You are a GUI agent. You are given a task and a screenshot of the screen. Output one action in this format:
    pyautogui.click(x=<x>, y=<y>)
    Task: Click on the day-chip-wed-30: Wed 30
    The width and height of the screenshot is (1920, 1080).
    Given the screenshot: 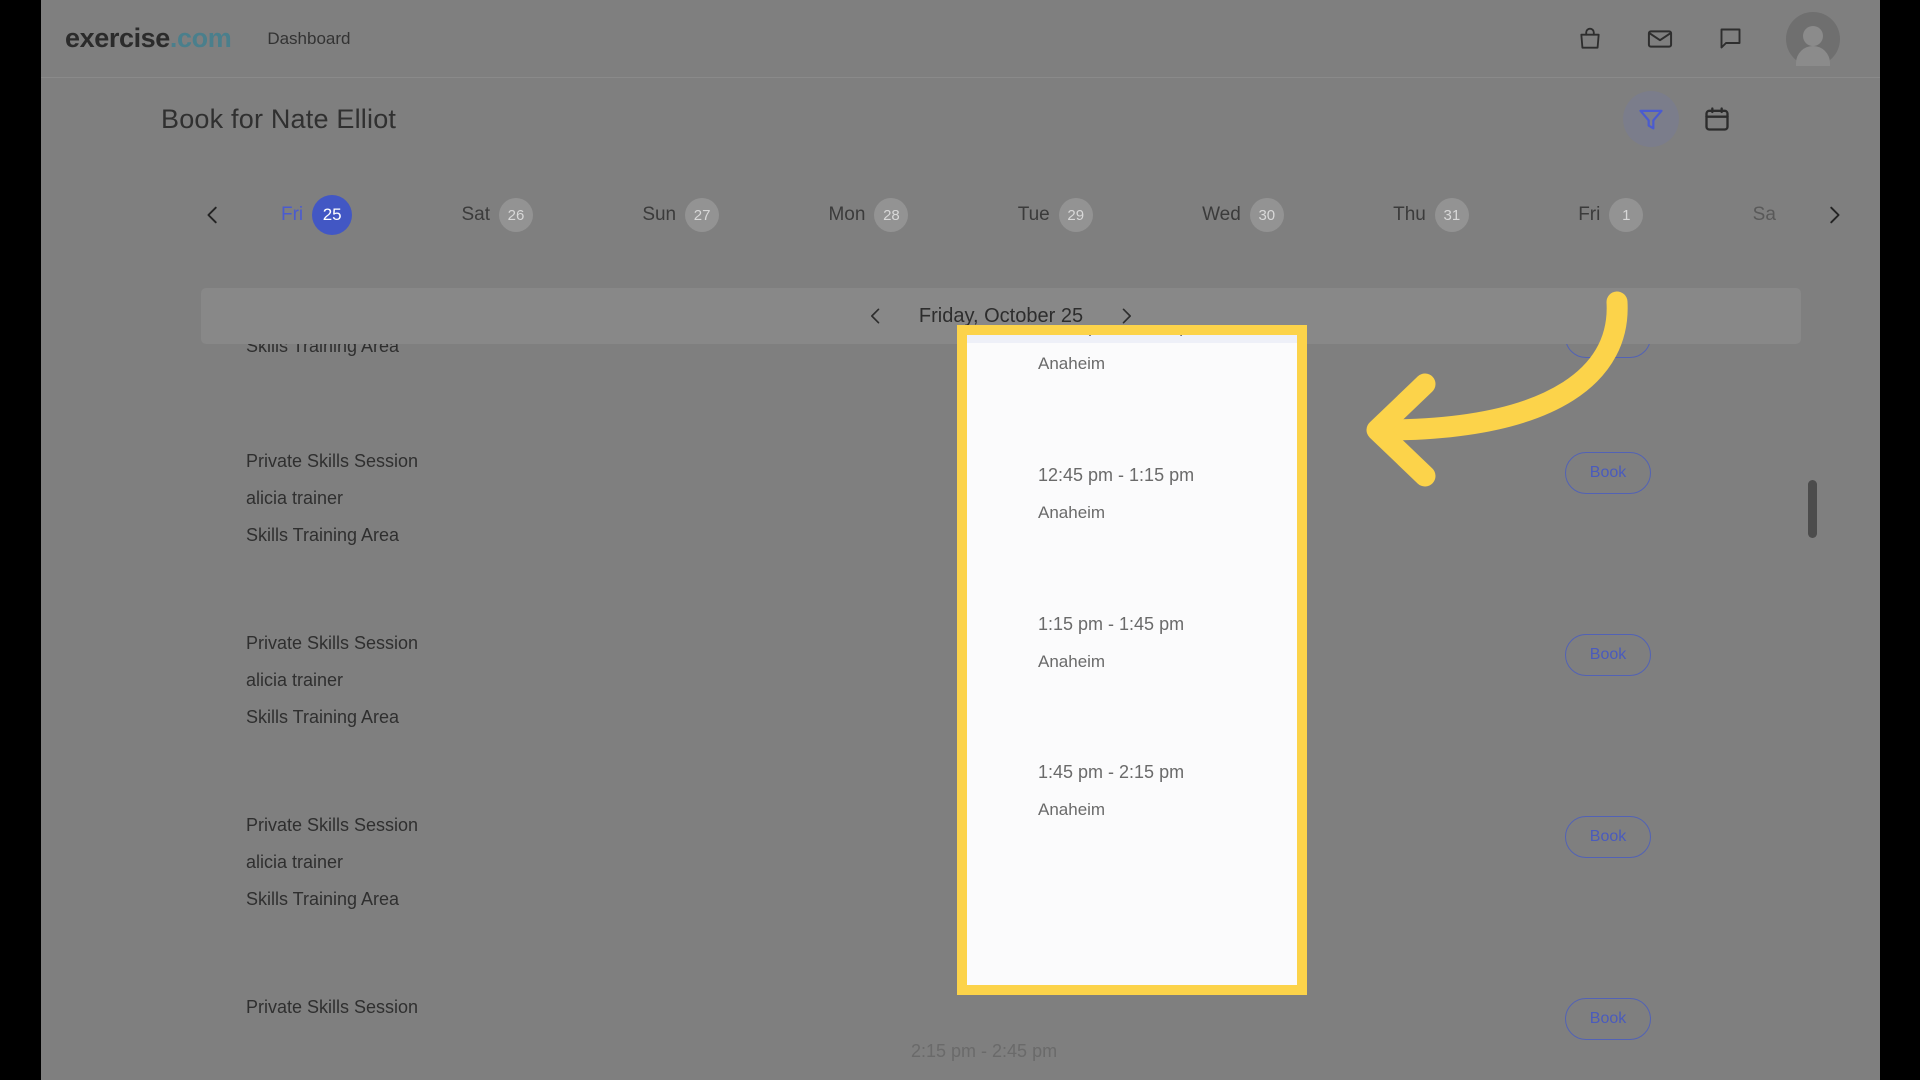 What is the action you would take?
    pyautogui.click(x=1243, y=215)
    